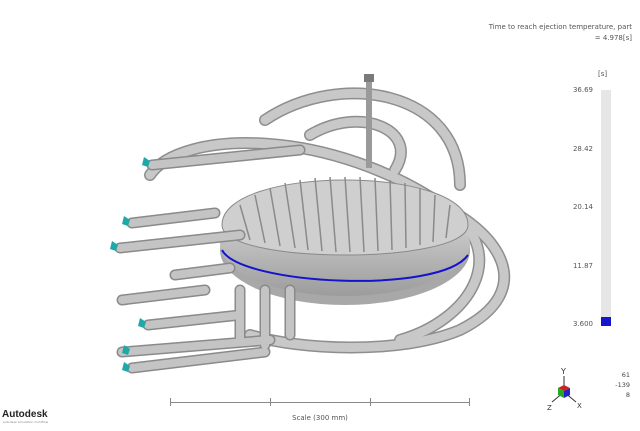 Image resolution: width=640 pixels, height=431 pixels. Describe the element at coordinates (603, 74) in the screenshot. I see `legend-unit: [s]` at that location.